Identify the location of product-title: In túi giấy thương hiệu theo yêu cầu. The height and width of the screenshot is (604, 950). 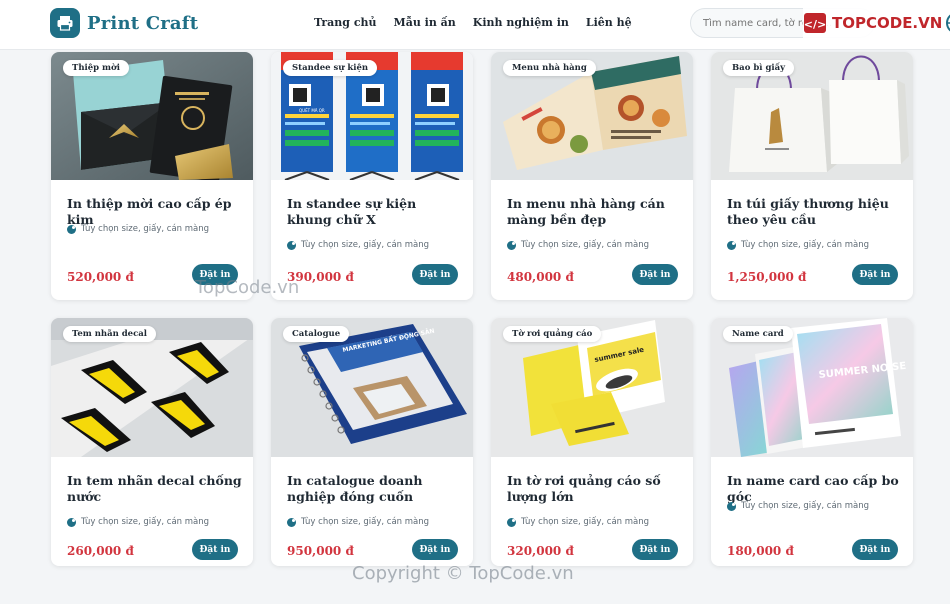
(815, 212).